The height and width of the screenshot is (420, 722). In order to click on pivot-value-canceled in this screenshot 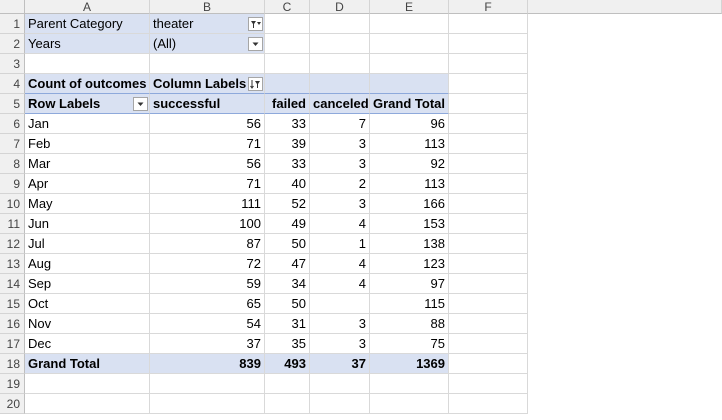, I will do `click(340, 304)`.